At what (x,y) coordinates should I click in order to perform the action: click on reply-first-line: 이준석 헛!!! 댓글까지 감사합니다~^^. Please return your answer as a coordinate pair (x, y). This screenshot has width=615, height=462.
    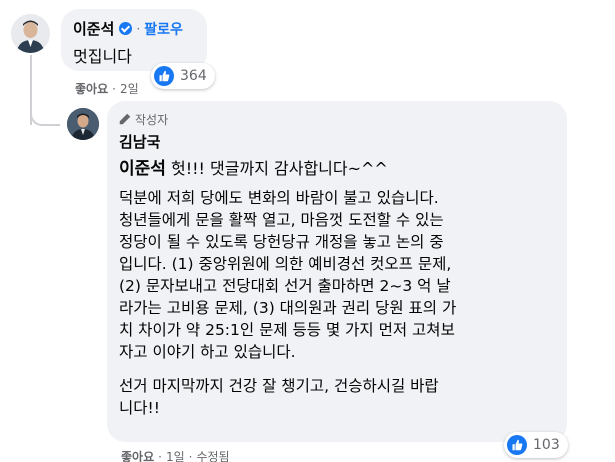
    Looking at the image, I should click on (337, 166).